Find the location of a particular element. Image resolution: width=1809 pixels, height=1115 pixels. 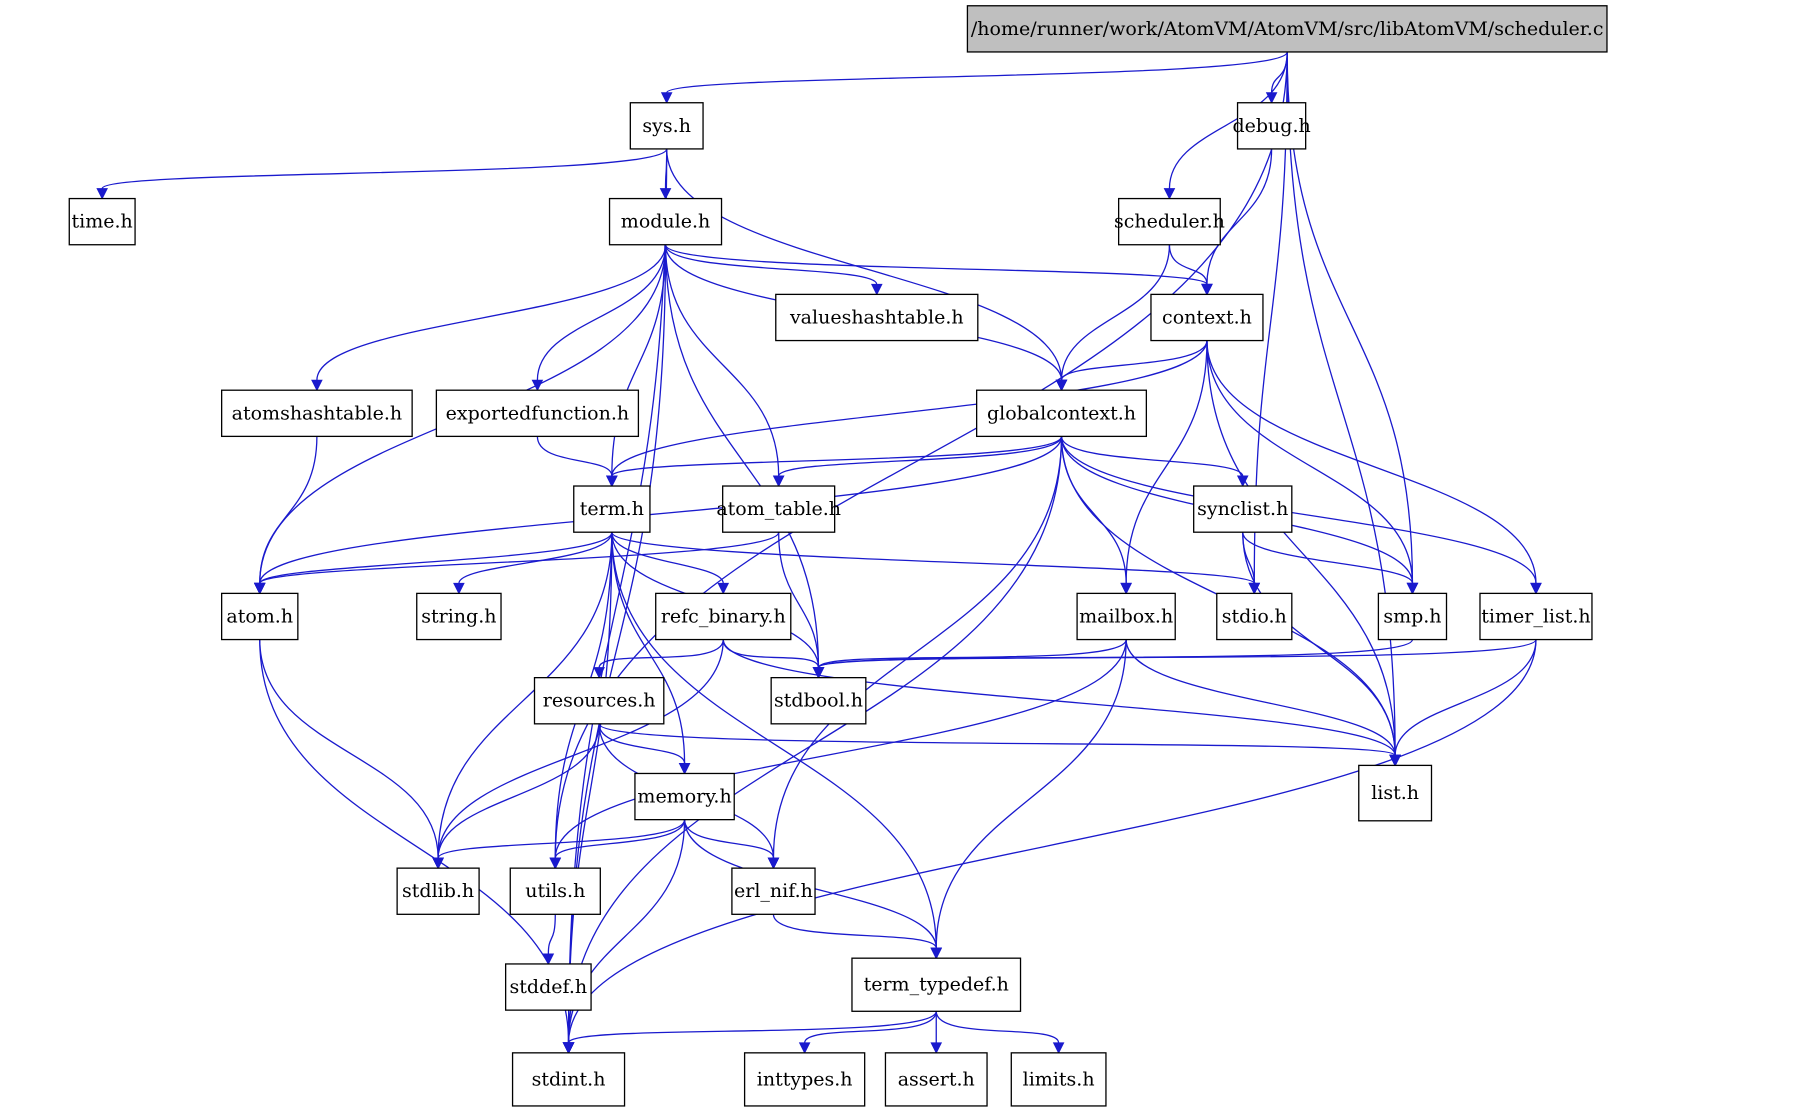

node-scheduler: scheduler.h is located at coordinates (1169, 221).